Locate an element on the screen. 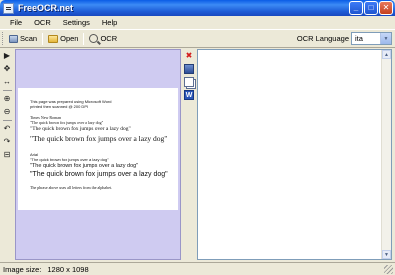  zoom-out-icon: ⊖ is located at coordinates (7, 112).